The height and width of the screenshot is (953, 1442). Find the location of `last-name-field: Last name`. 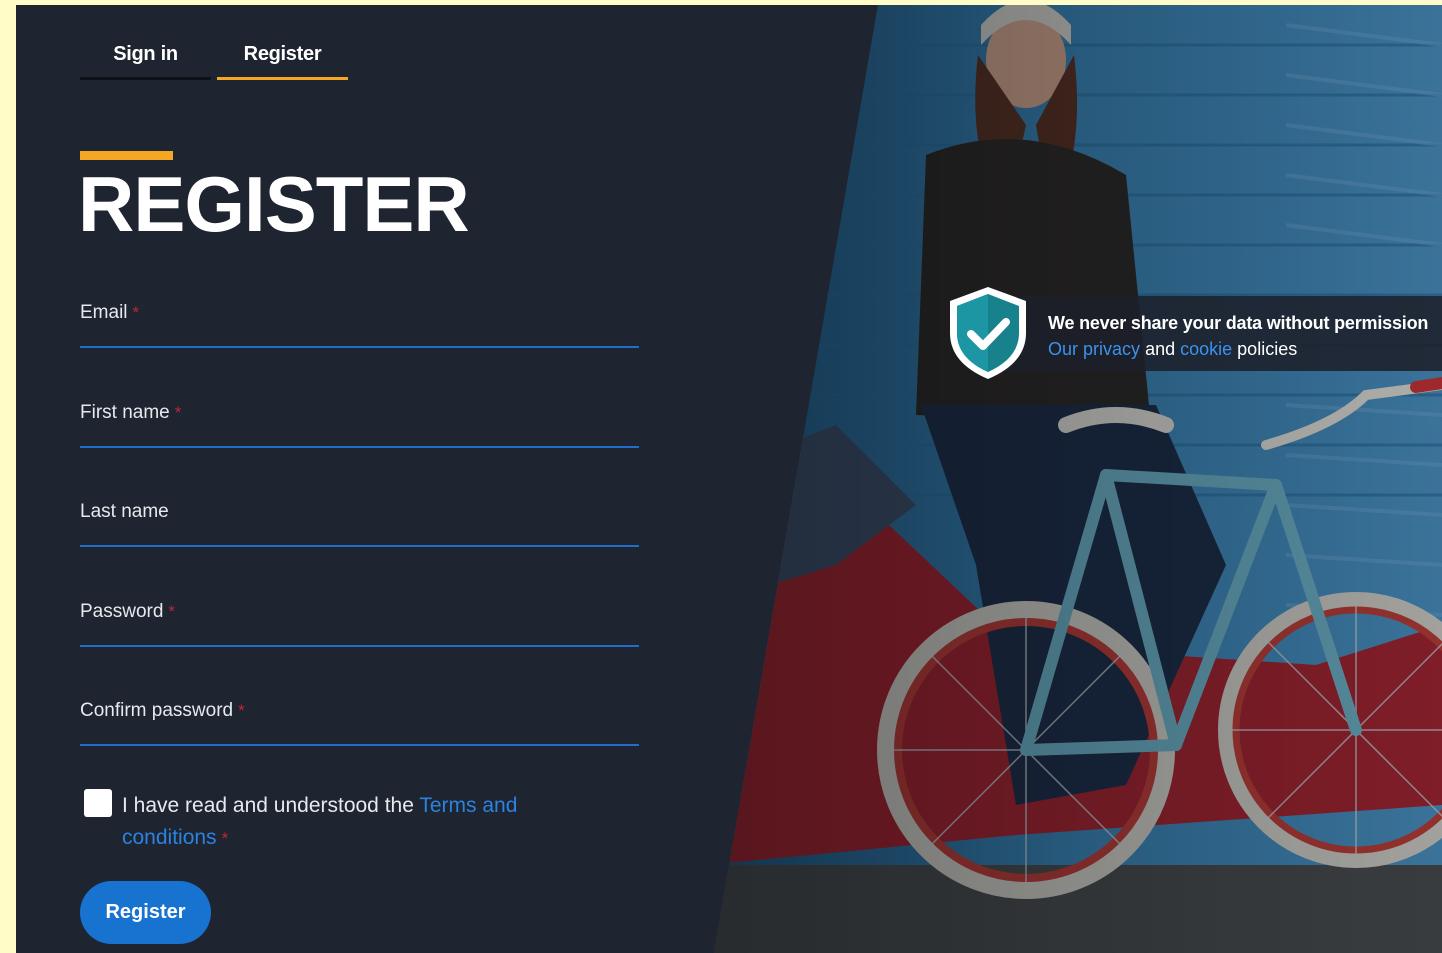

last-name-field: Last name is located at coordinates (359, 523).